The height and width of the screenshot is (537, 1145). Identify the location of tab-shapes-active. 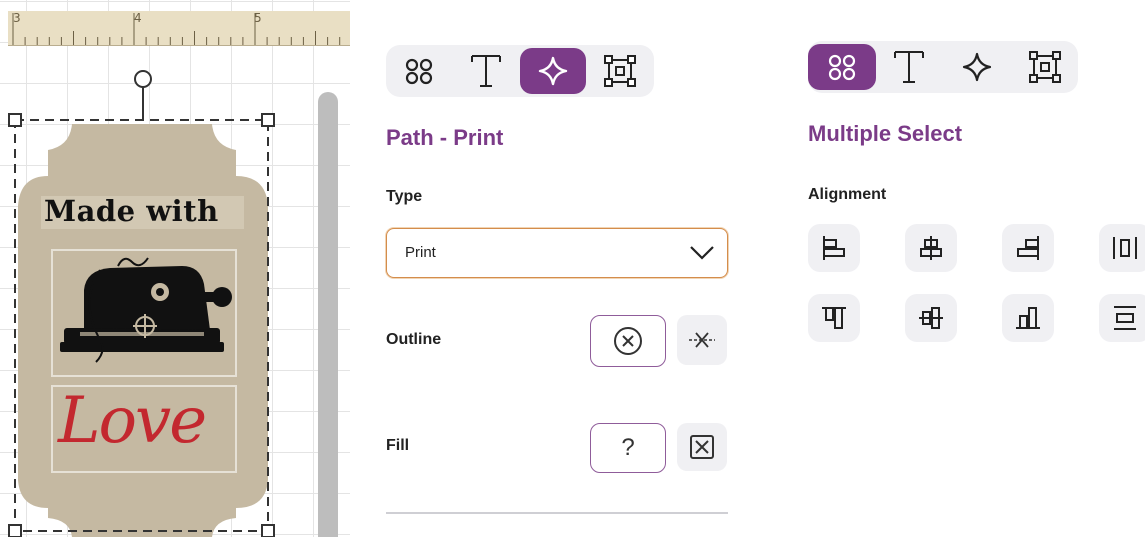
(842, 67).